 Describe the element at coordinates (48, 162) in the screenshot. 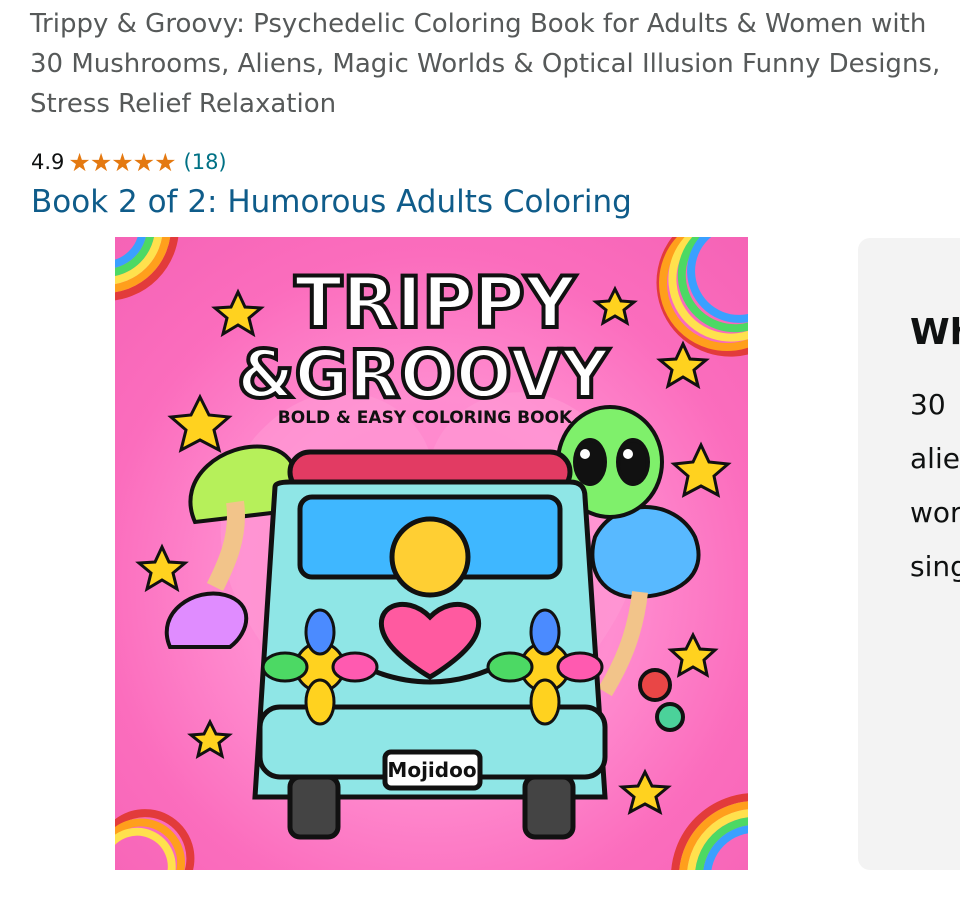

I see `rating-value: 4.9` at that location.